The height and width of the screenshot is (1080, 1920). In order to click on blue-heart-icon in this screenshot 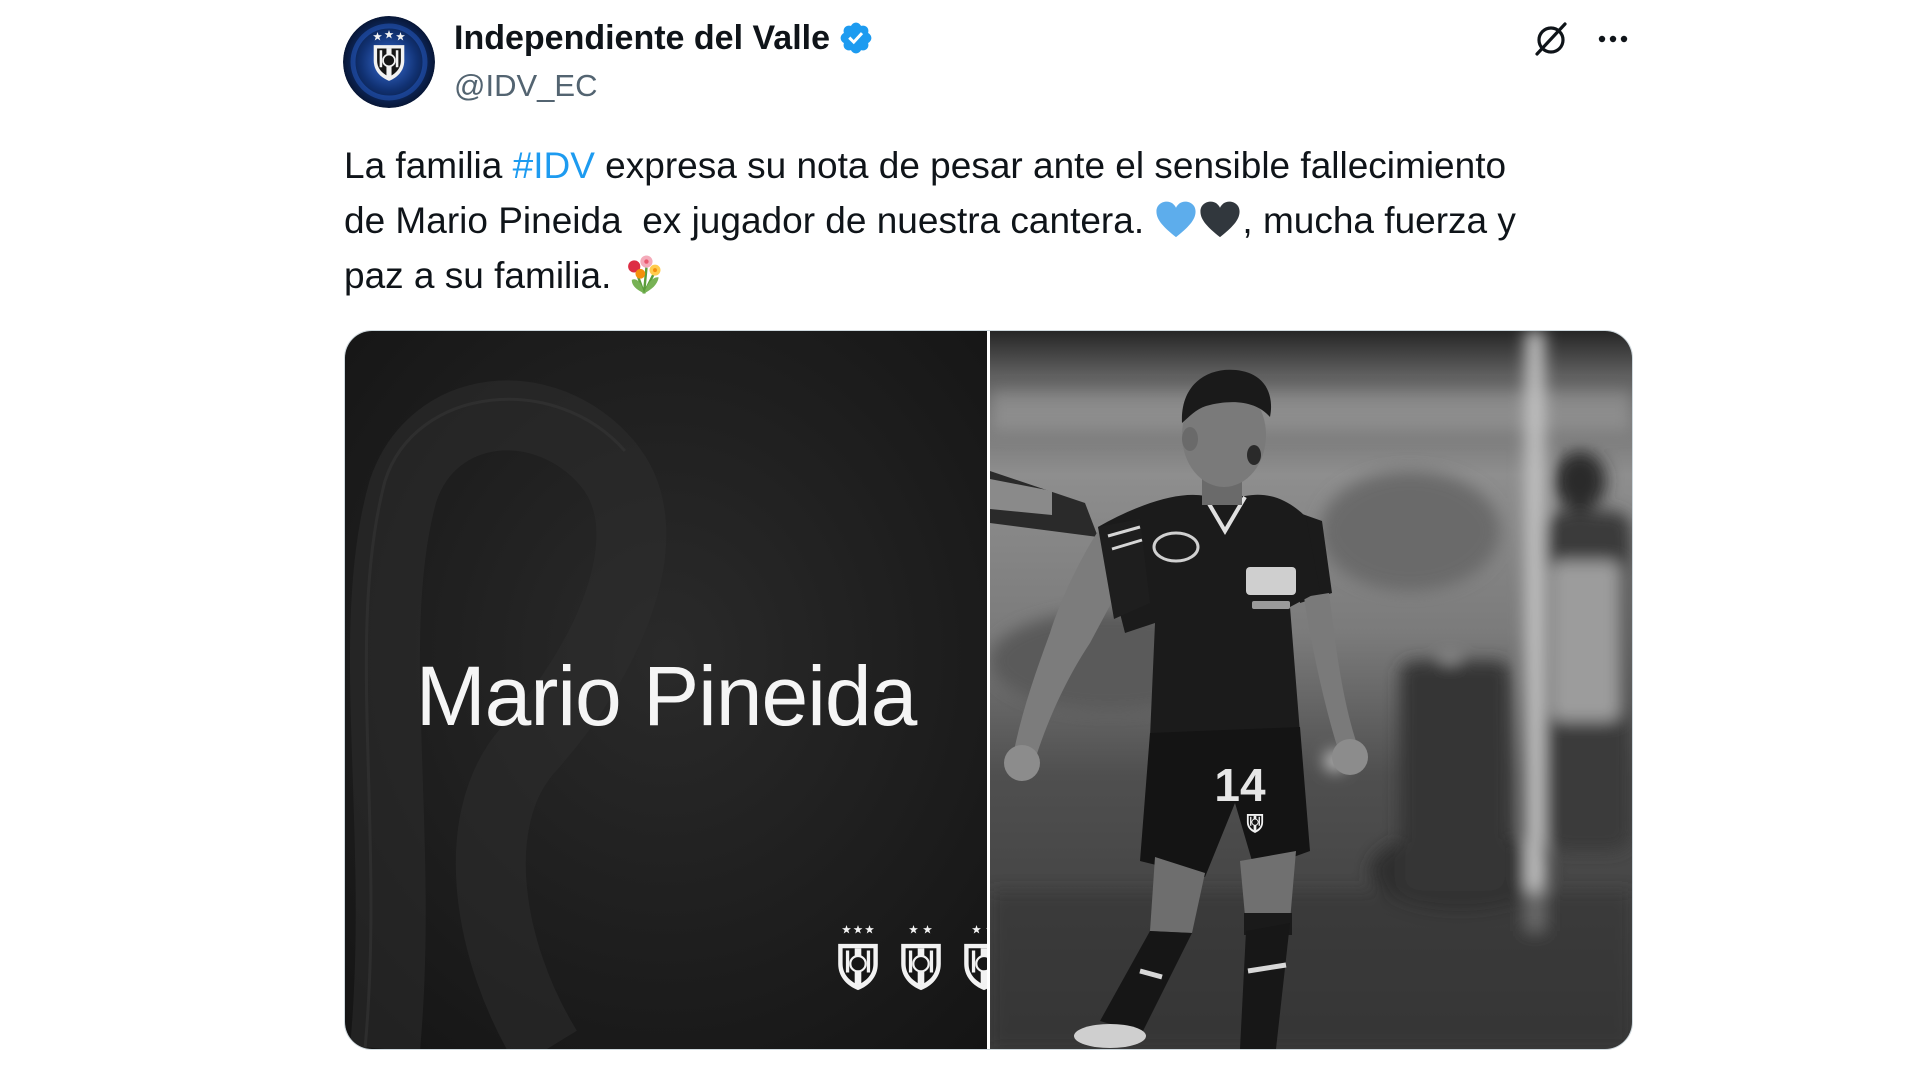, I will do `click(1176, 220)`.